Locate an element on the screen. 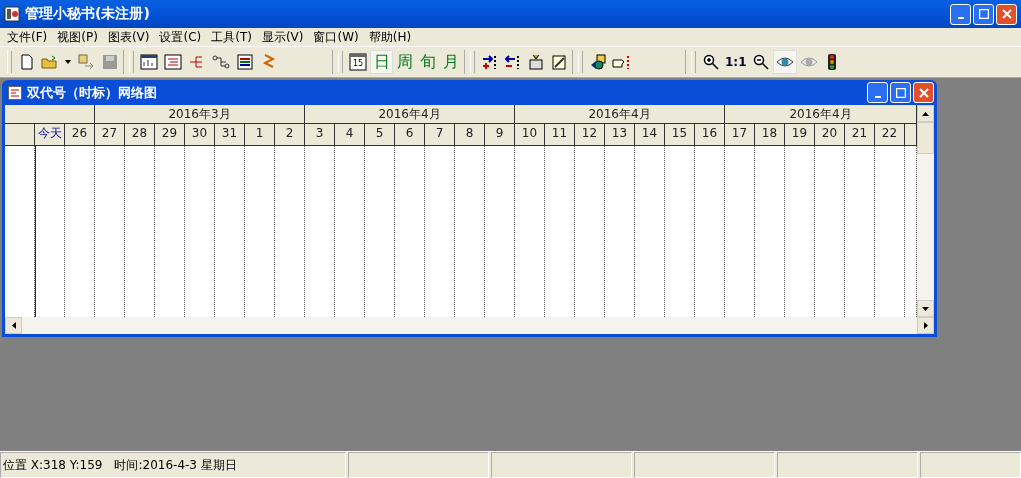 The width and height of the screenshot is (1021, 478). scroll-right-icon is located at coordinates (925, 325).